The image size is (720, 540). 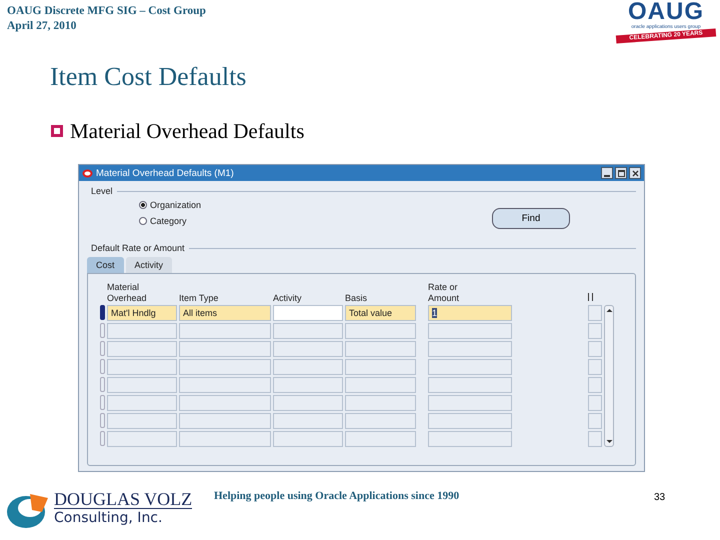 What do you see at coordinates (149, 265) in the screenshot?
I see `tab: Activity` at bounding box center [149, 265].